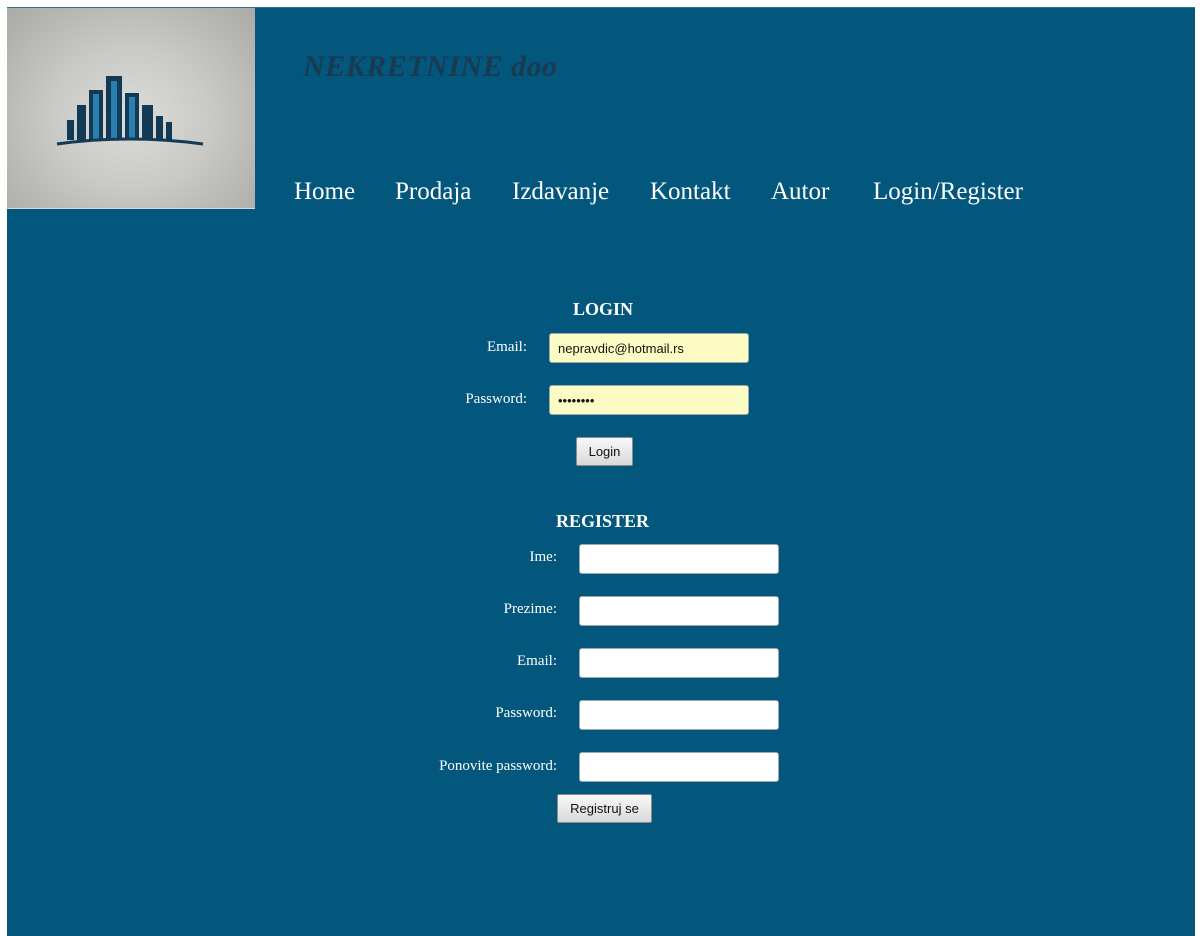  I want to click on register-ime-input, so click(679, 559).